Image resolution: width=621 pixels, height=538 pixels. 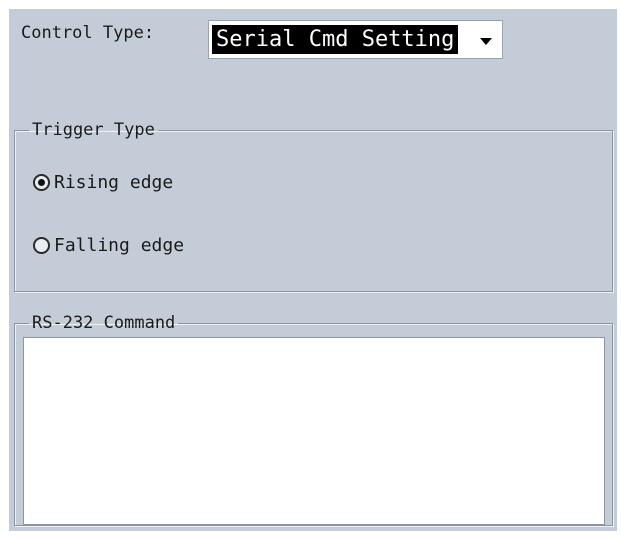 I want to click on rs232-command-legend: RS-232 Command, so click(x=104, y=323).